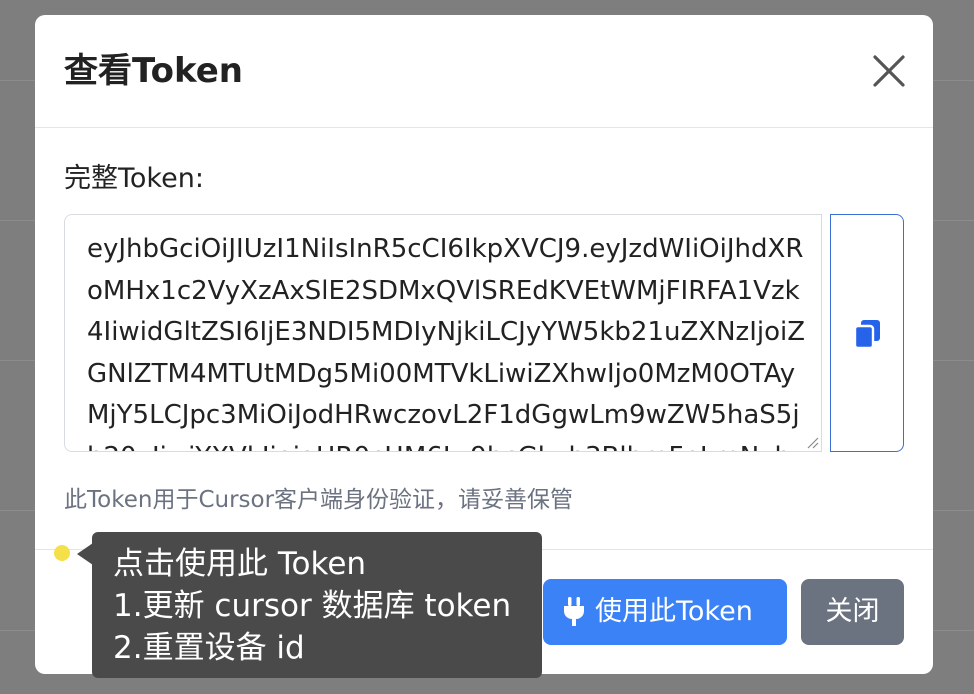  Describe the element at coordinates (240, 564) in the screenshot. I see `tooltip-line-1: 点击使用此 Token` at that location.